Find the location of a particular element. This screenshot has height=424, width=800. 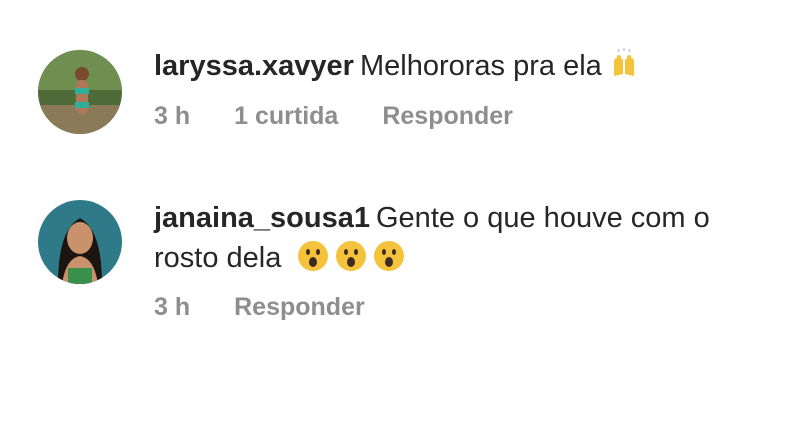

comment-text: Gente o que houve com o is located at coordinates (543, 218).